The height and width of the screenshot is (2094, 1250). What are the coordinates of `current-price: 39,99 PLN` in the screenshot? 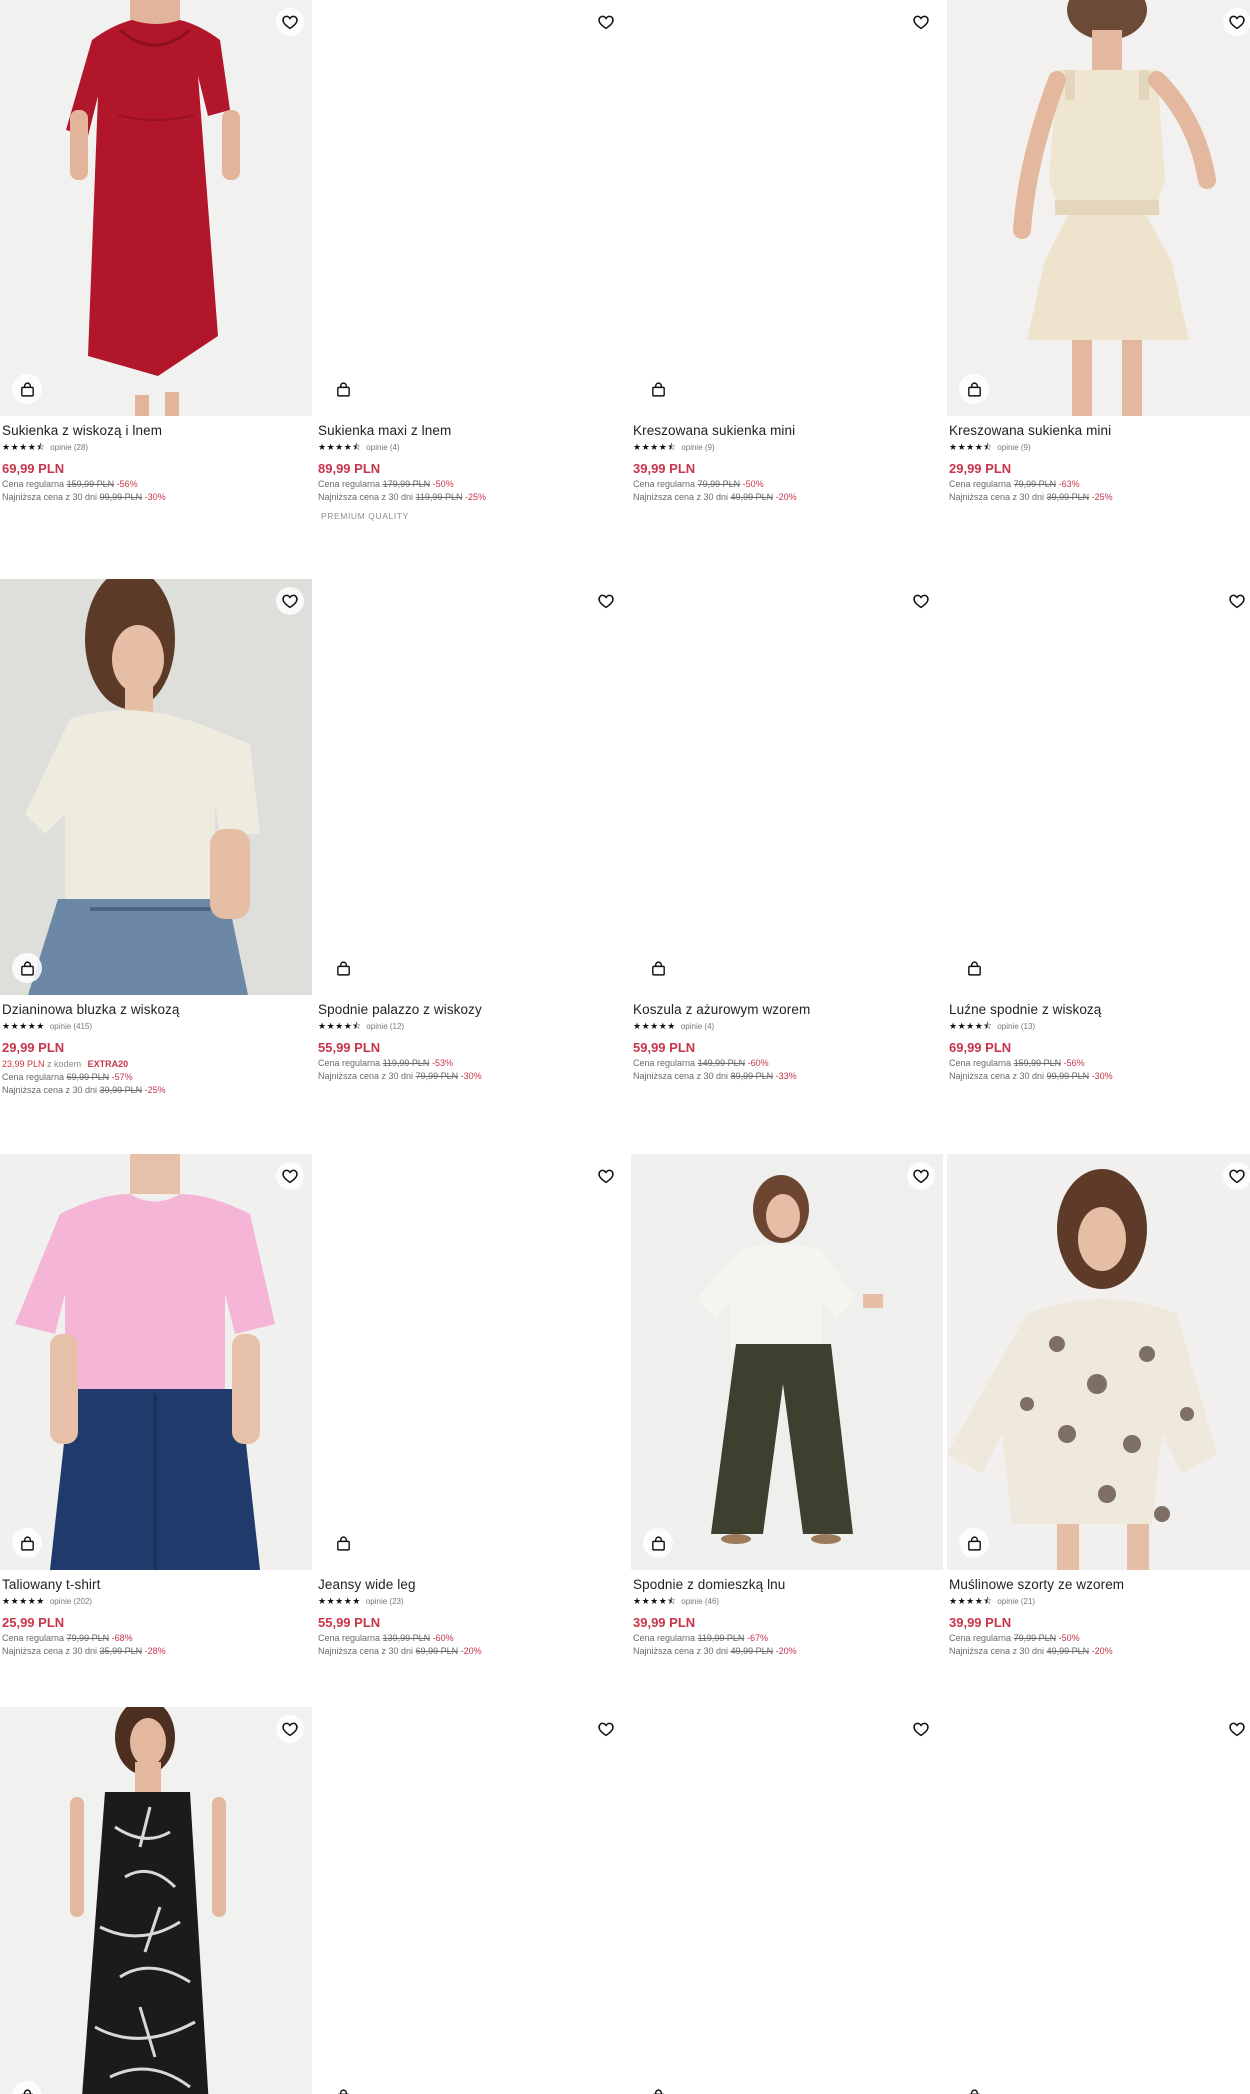 It's located at (664, 468).